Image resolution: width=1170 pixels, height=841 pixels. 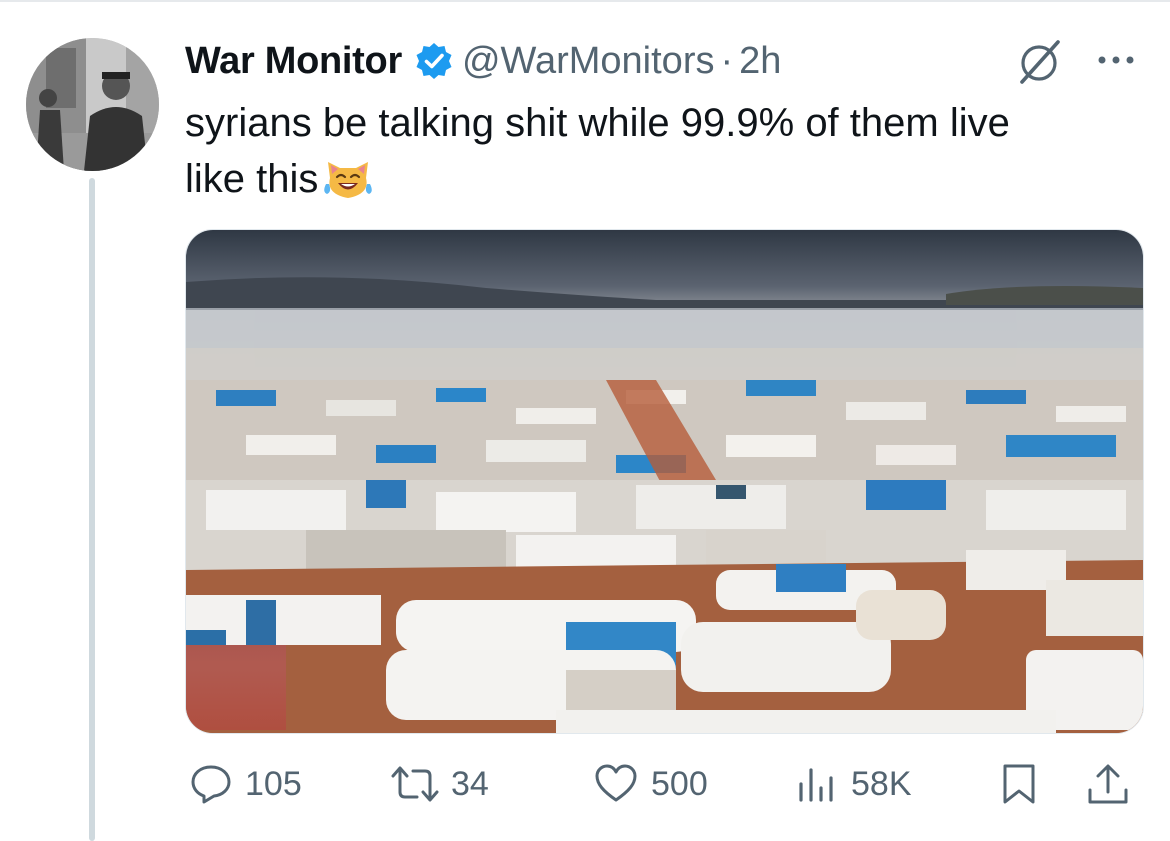 I want to click on grok-icon, so click(x=1040, y=62).